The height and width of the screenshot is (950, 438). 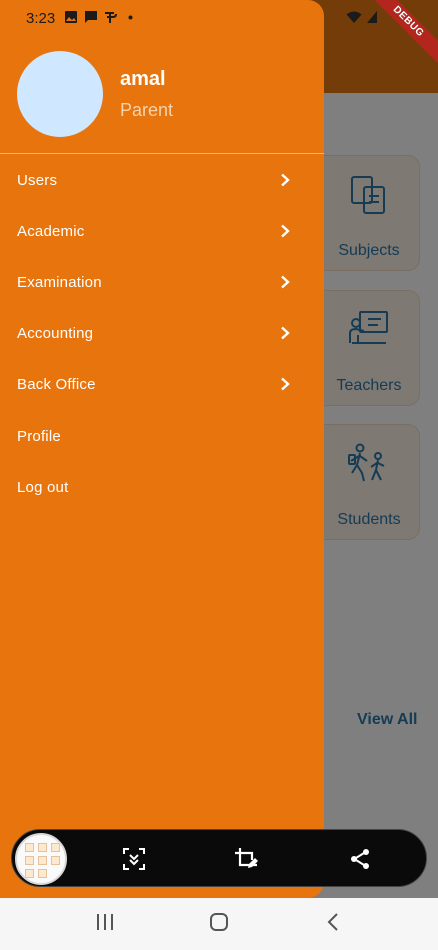 I want to click on wifi-icon, so click(x=354, y=17).